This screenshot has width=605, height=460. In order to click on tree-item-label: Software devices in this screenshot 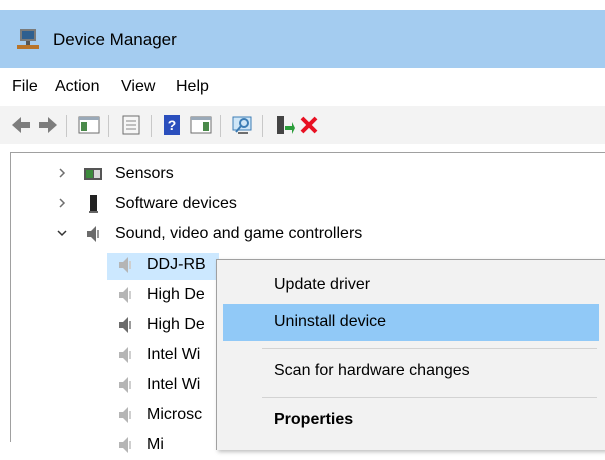, I will do `click(176, 203)`.